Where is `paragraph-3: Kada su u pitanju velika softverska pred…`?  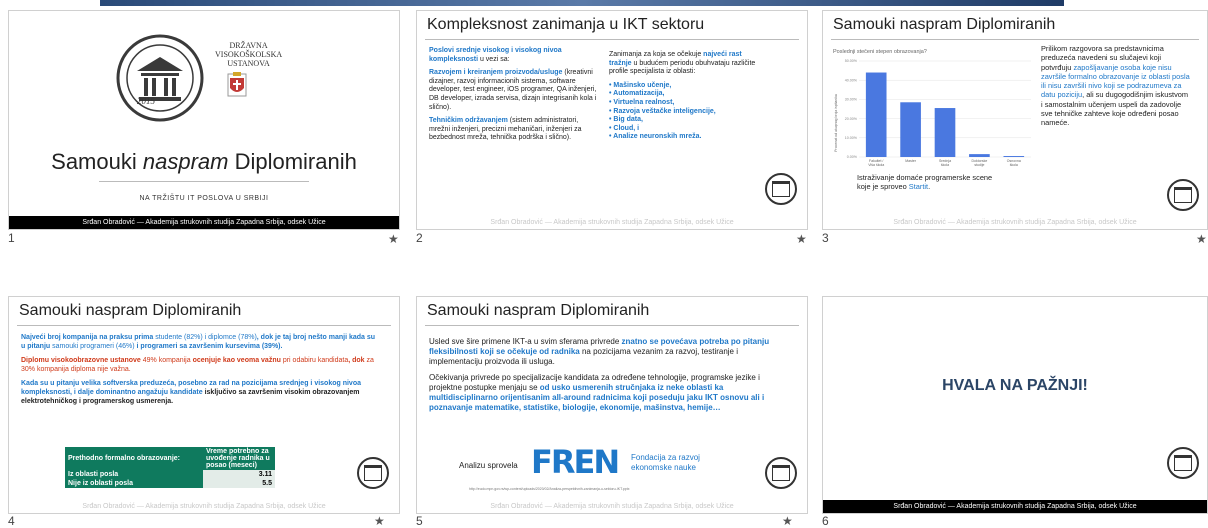
paragraph-3: Kada su u pitanju velika softverska pred… is located at coordinates (200, 393).